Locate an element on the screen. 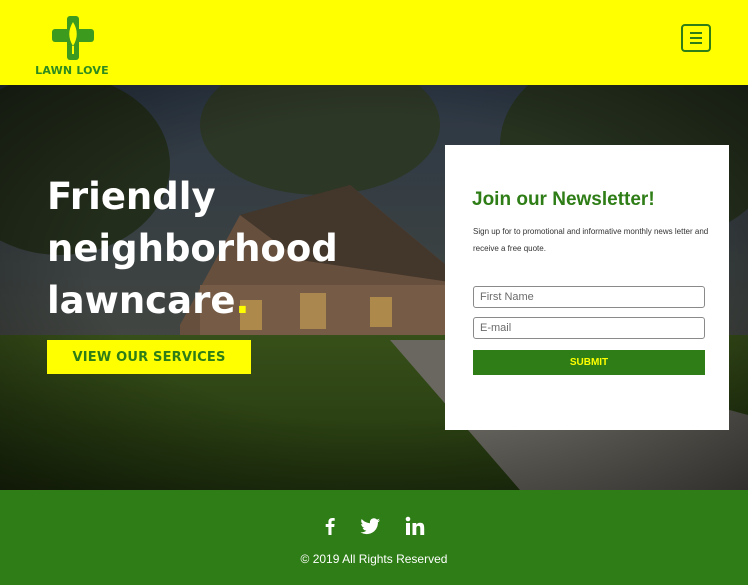 The height and width of the screenshot is (585, 748). hero-title-line: Friendly is located at coordinates (131, 196).